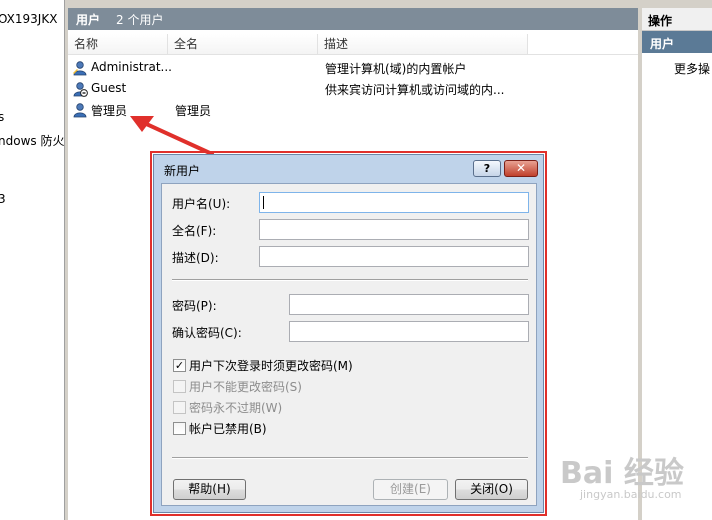 The width and height of the screenshot is (712, 520). What do you see at coordinates (194, 306) in the screenshot?
I see `password-label: 密码(P):` at bounding box center [194, 306].